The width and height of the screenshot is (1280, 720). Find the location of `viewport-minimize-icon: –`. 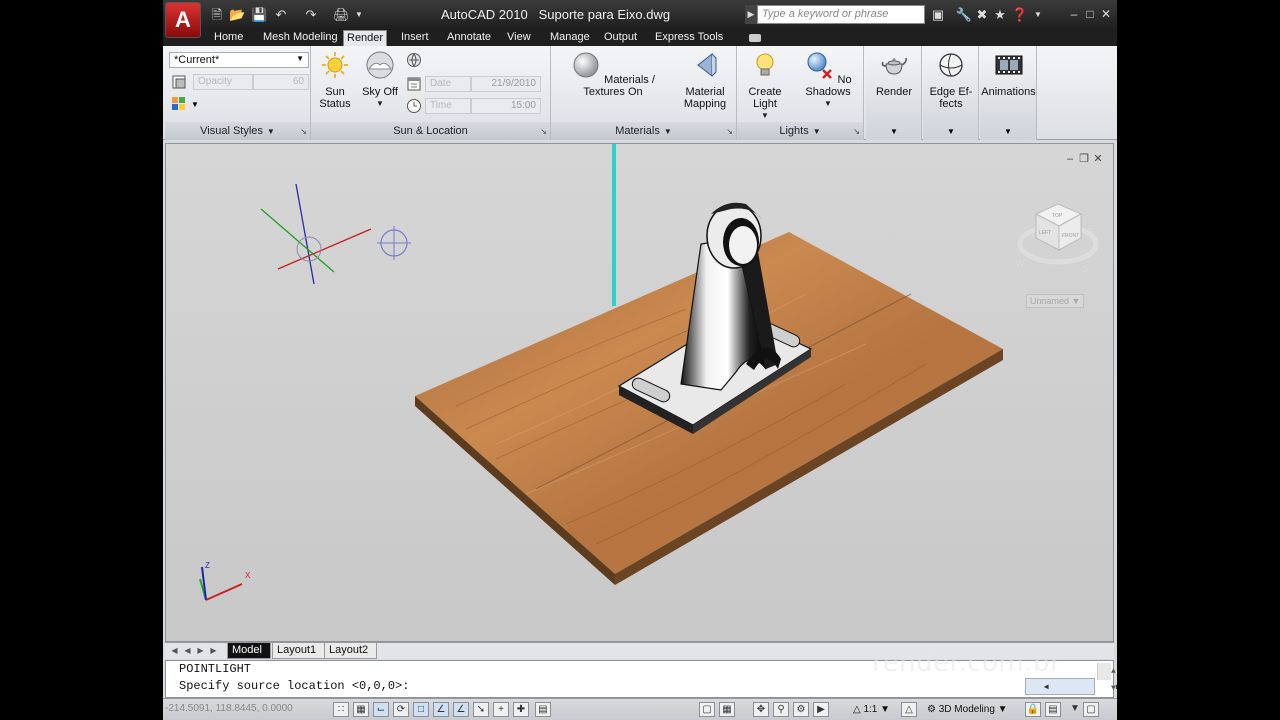

viewport-minimize-icon: – is located at coordinates (1070, 159).